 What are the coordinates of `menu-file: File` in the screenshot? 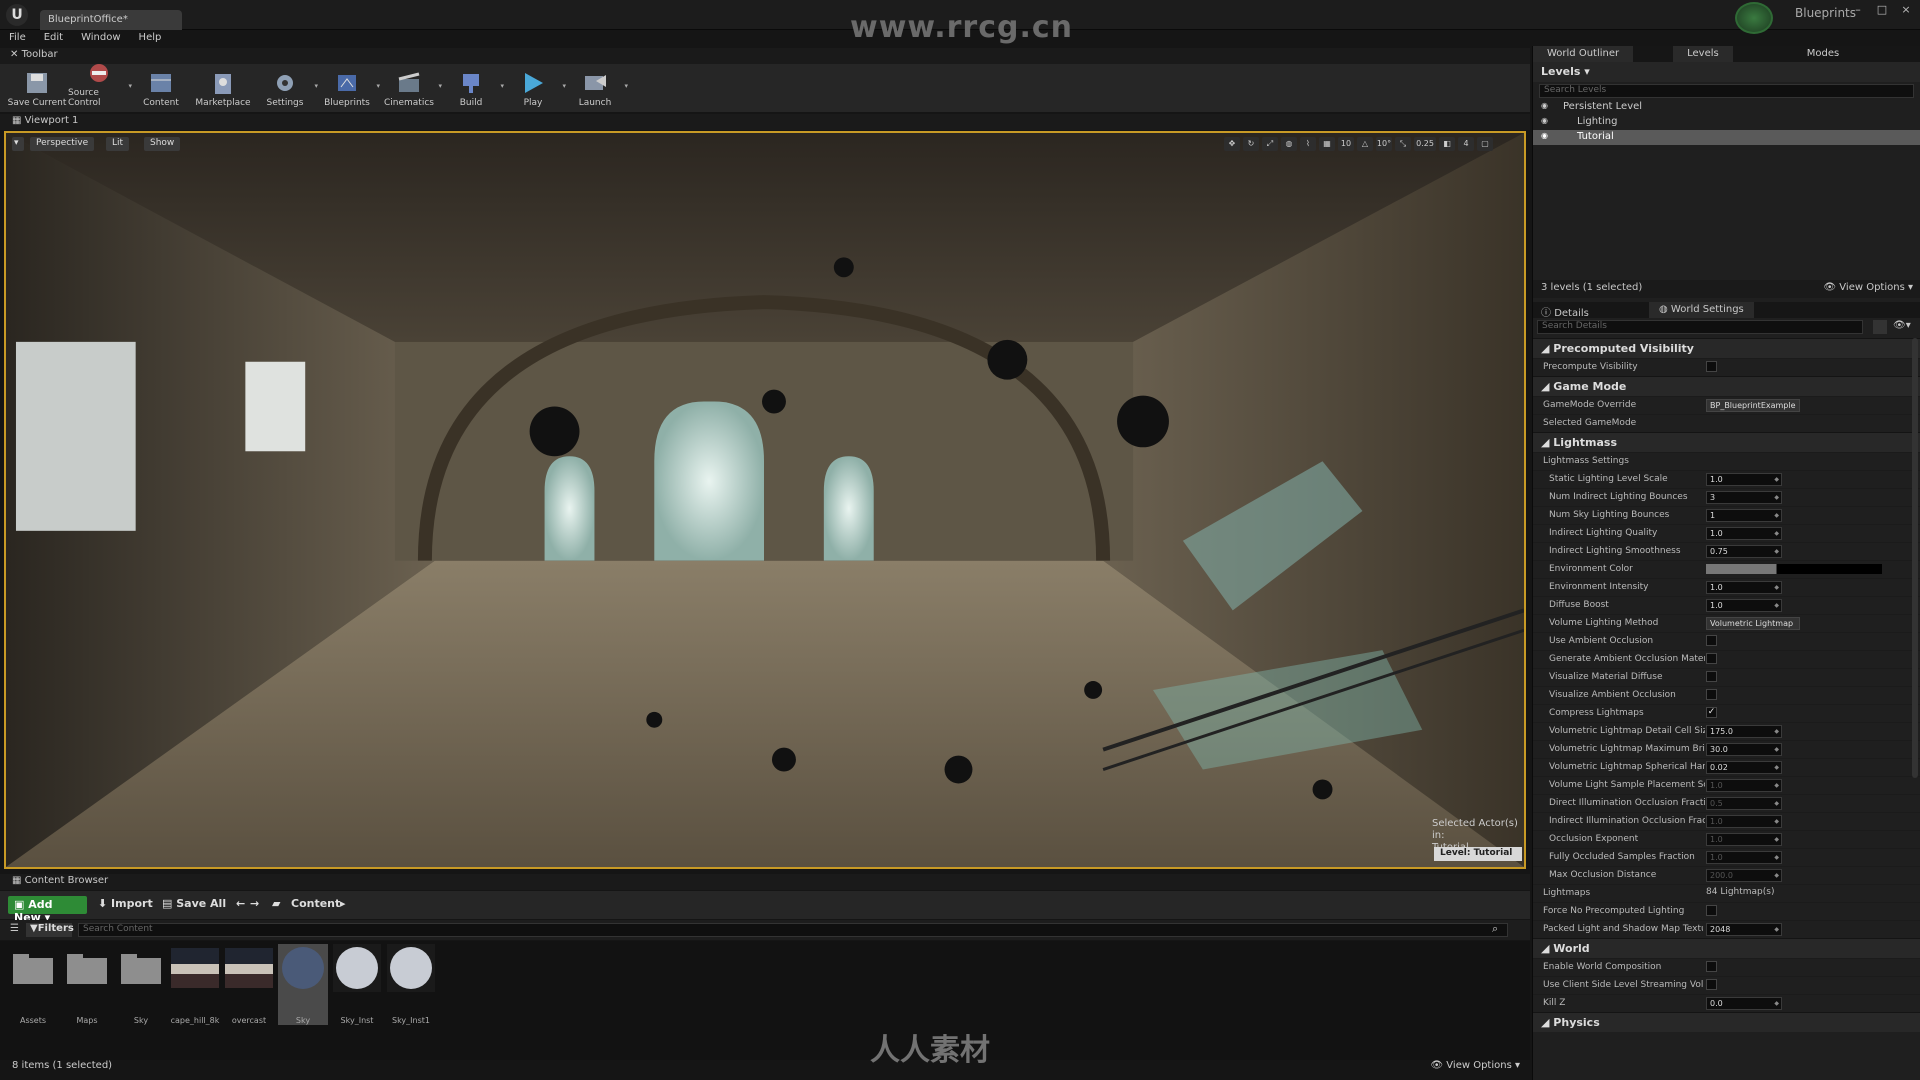 It's located at (17, 39).